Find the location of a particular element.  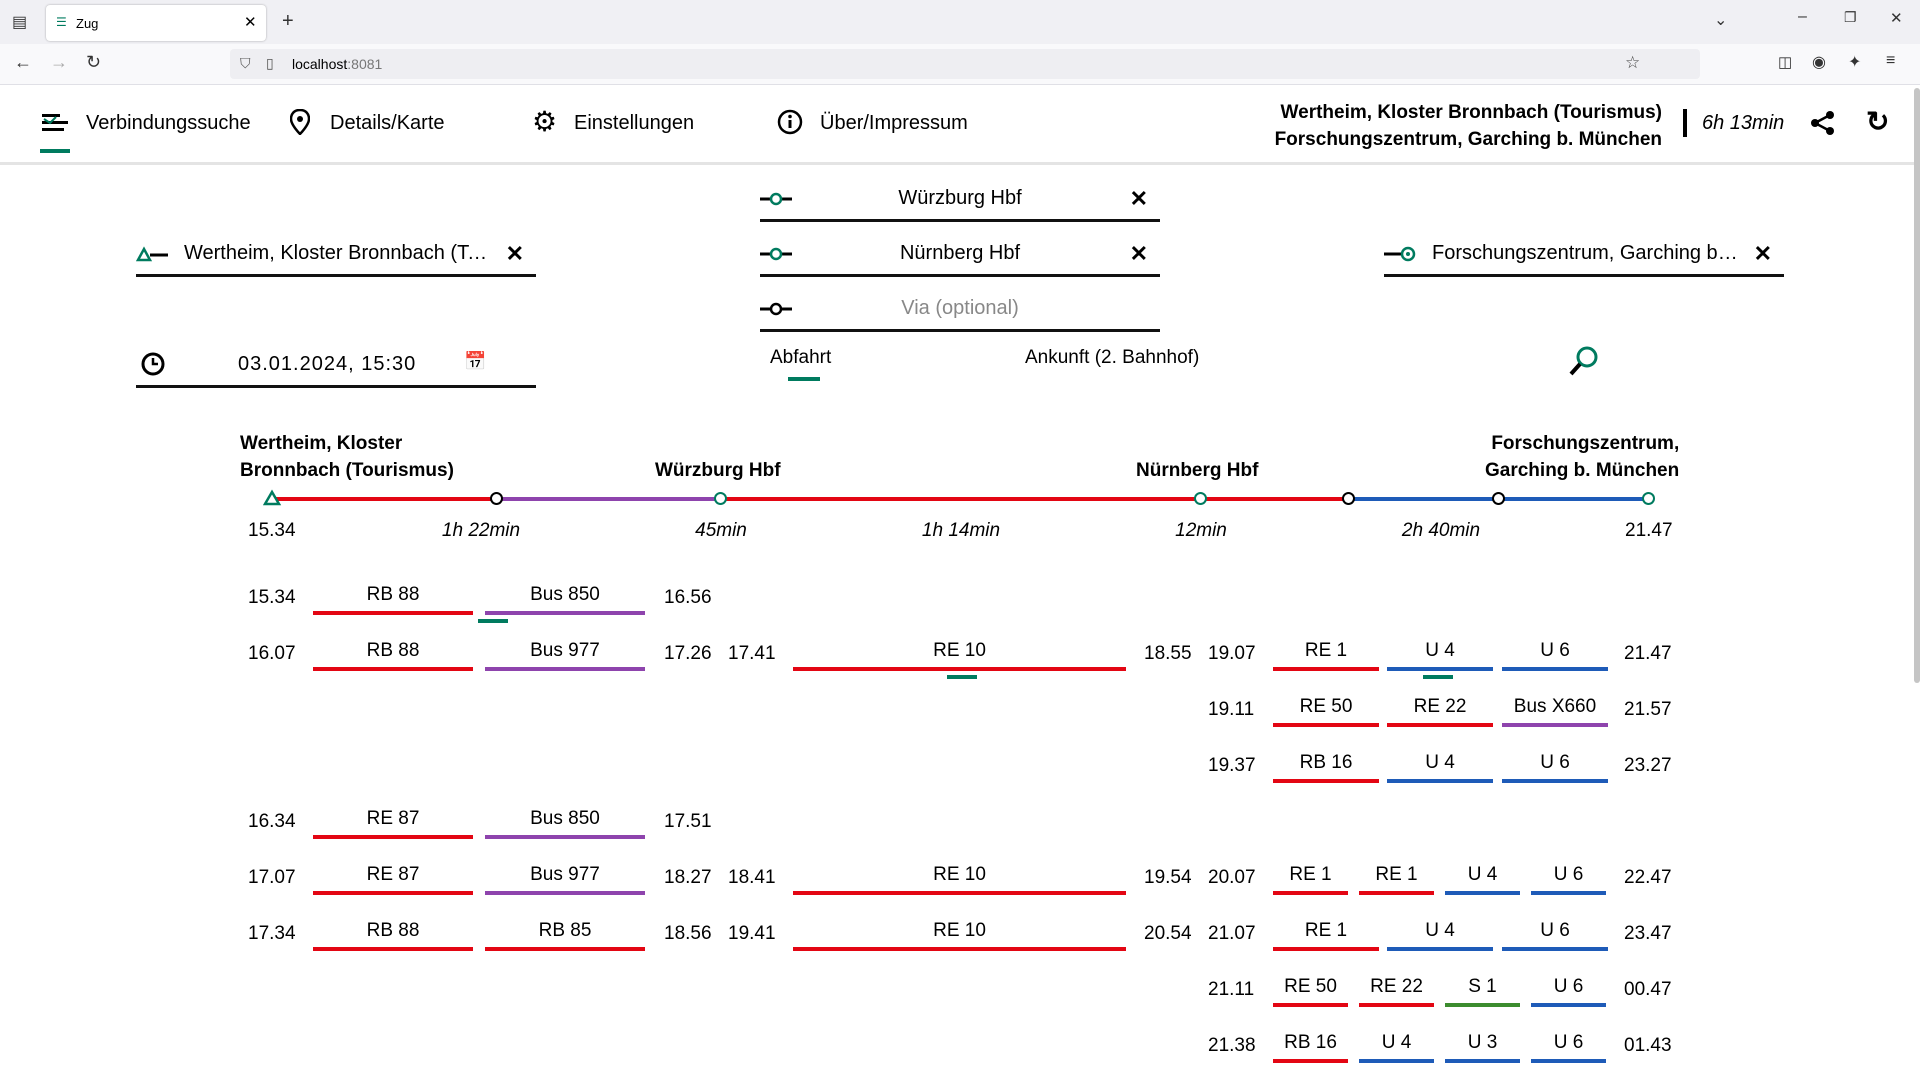

search-icon is located at coordinates (1584, 361).